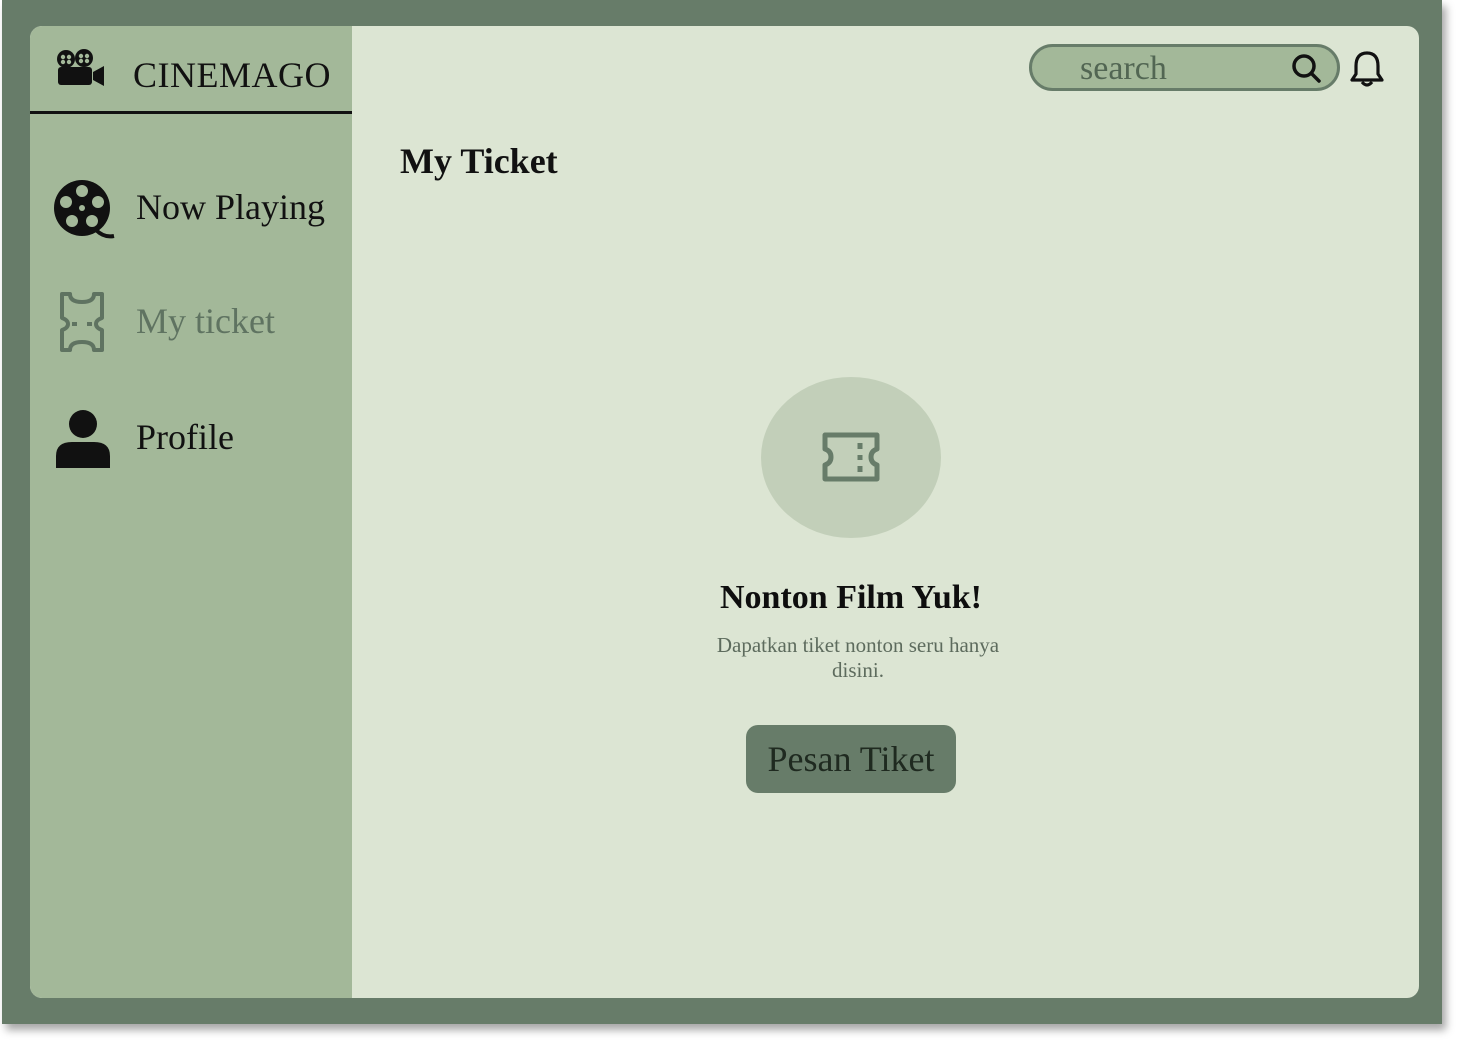 This screenshot has height=1044, width=1460. Describe the element at coordinates (84, 209) in the screenshot. I see `film-reel-icon` at that location.